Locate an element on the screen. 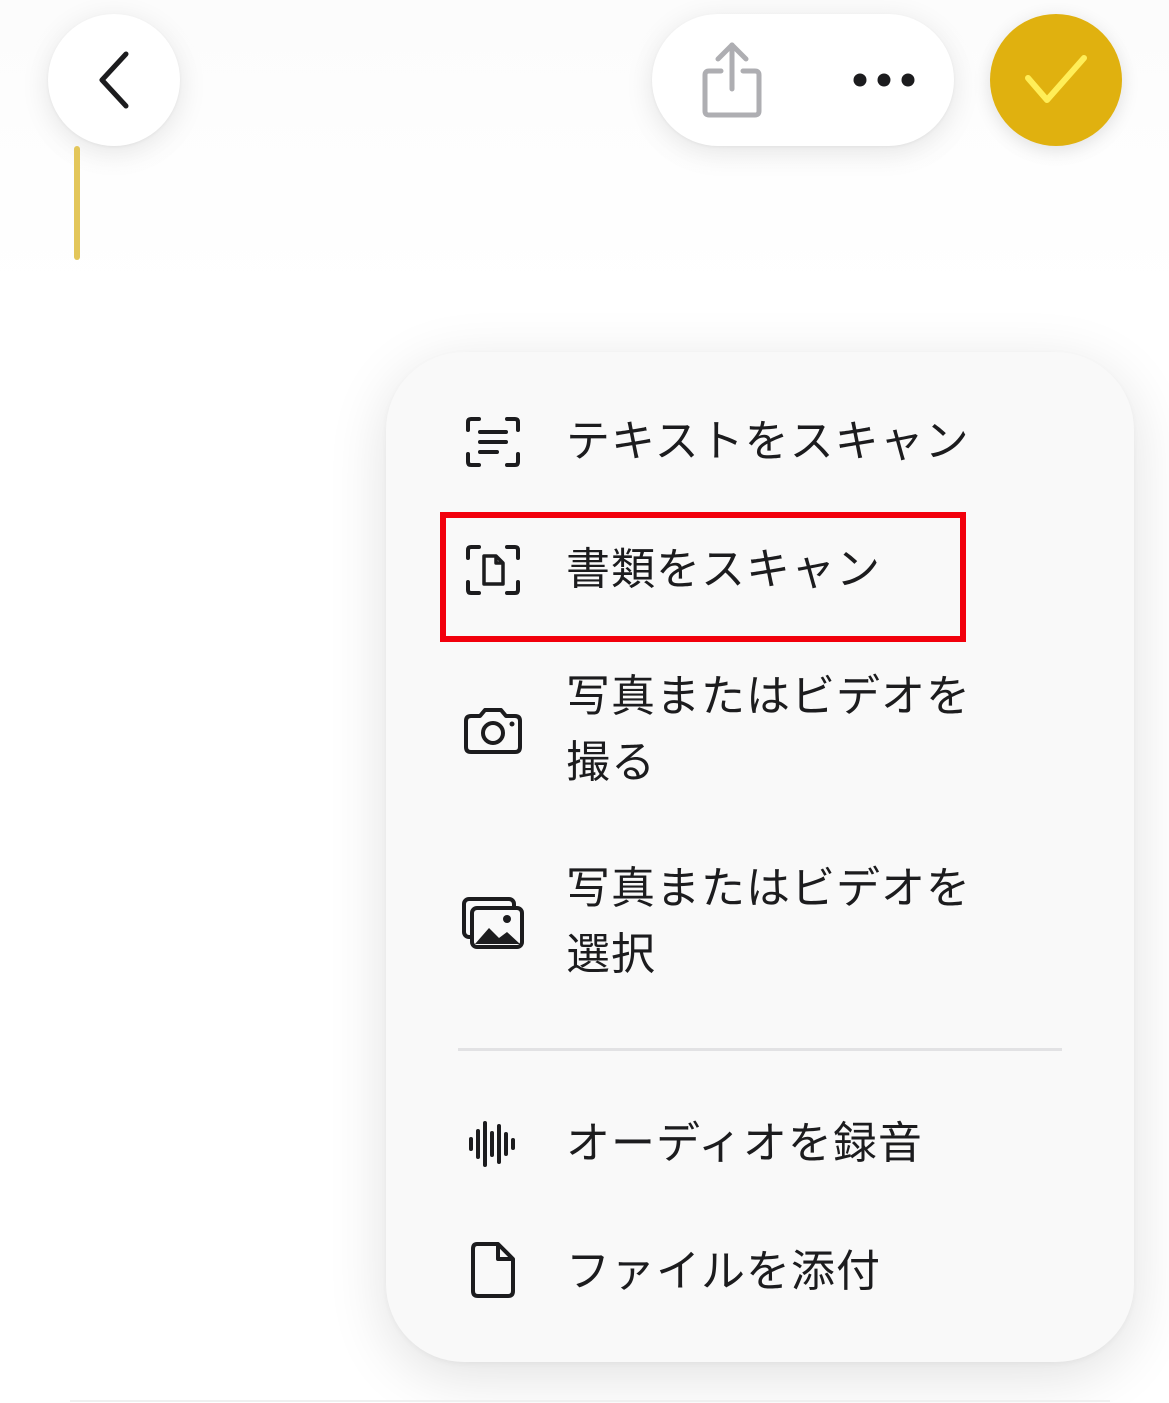 The width and height of the screenshot is (1169, 1403). menu-item-label: 写真またはビデオを撮る is located at coordinates (768, 729).